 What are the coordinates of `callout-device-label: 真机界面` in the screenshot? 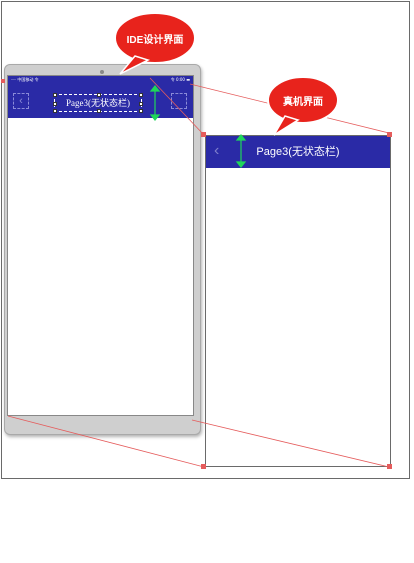 It's located at (303, 102).